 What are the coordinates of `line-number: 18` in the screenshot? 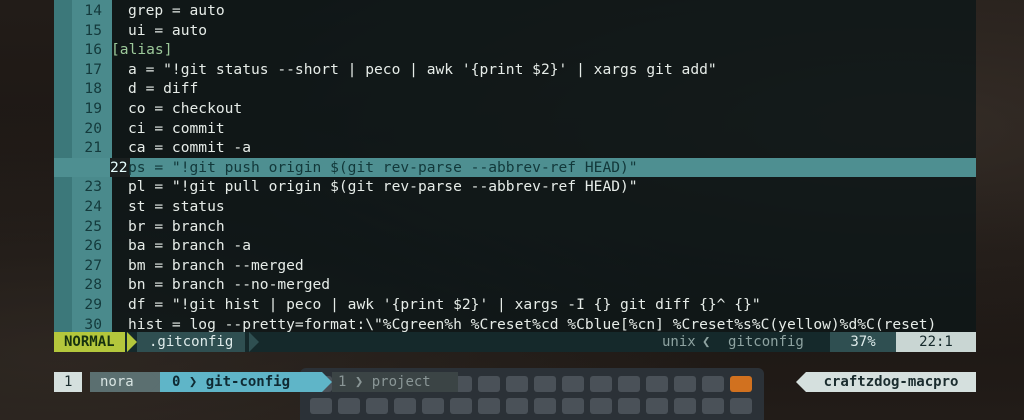 It's located at (93, 89).